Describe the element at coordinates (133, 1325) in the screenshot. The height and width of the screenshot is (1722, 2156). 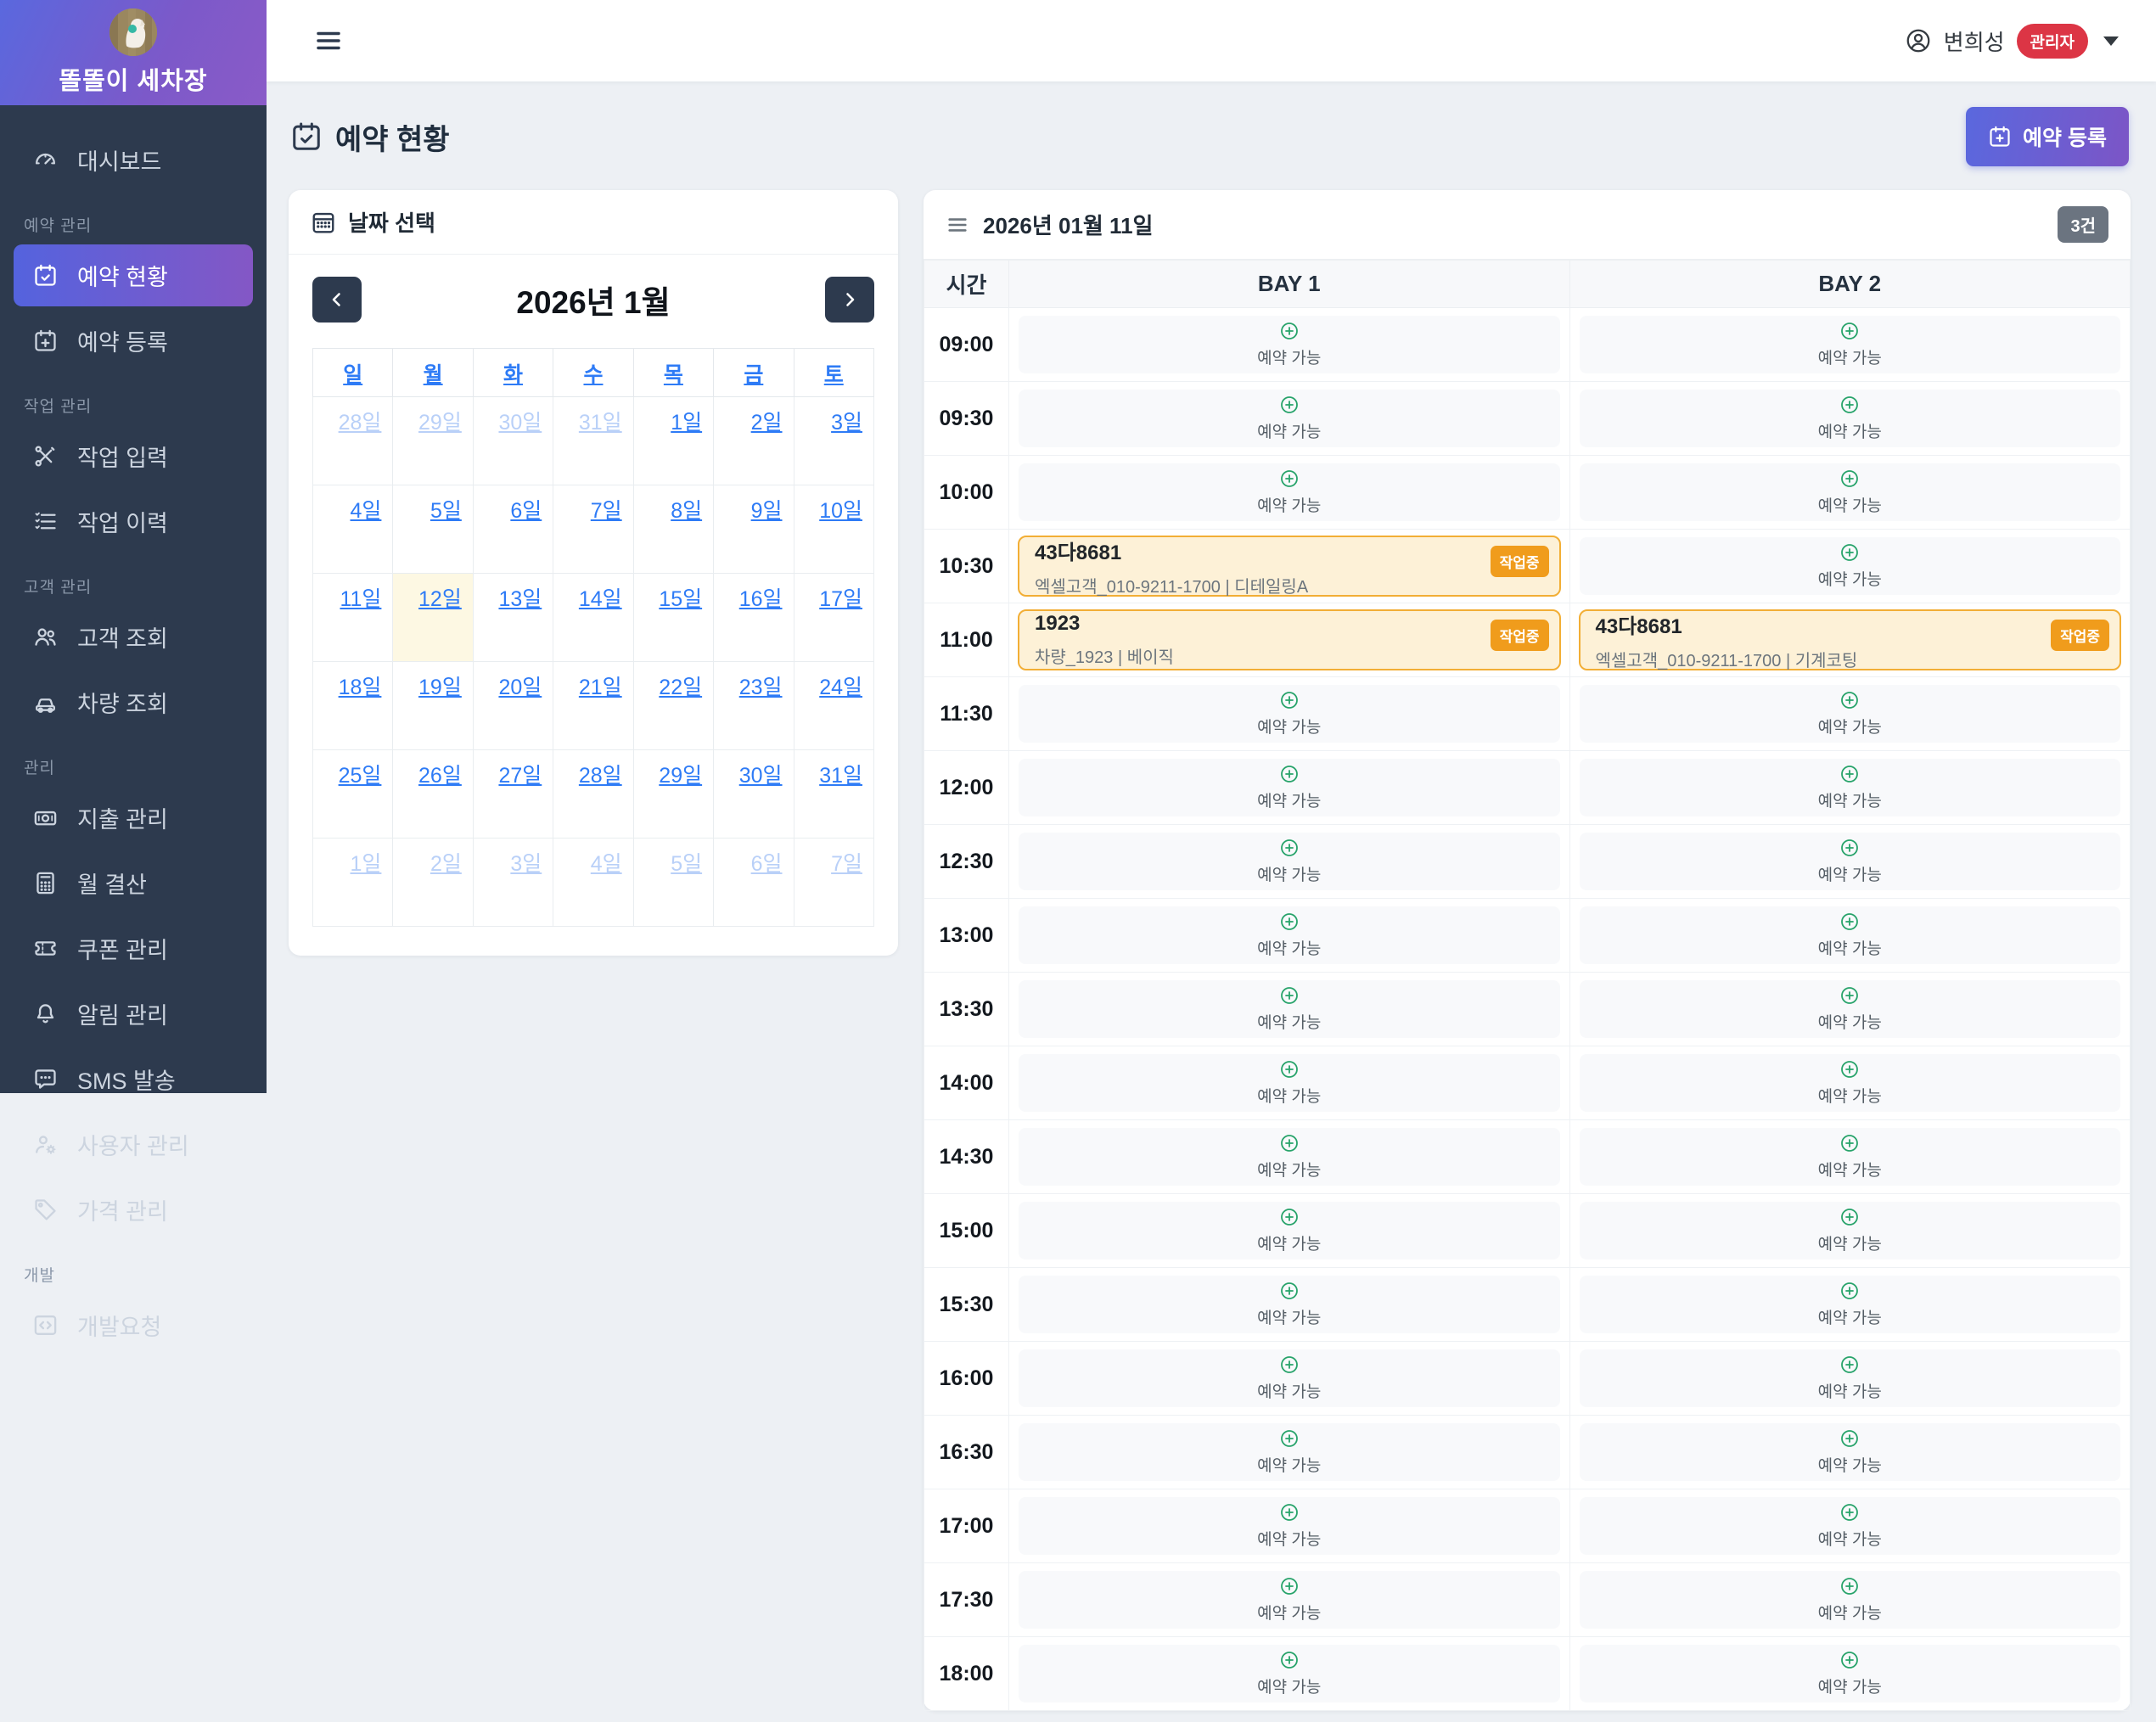
I see `sidebar-item-개발요청: 개발요청` at that location.